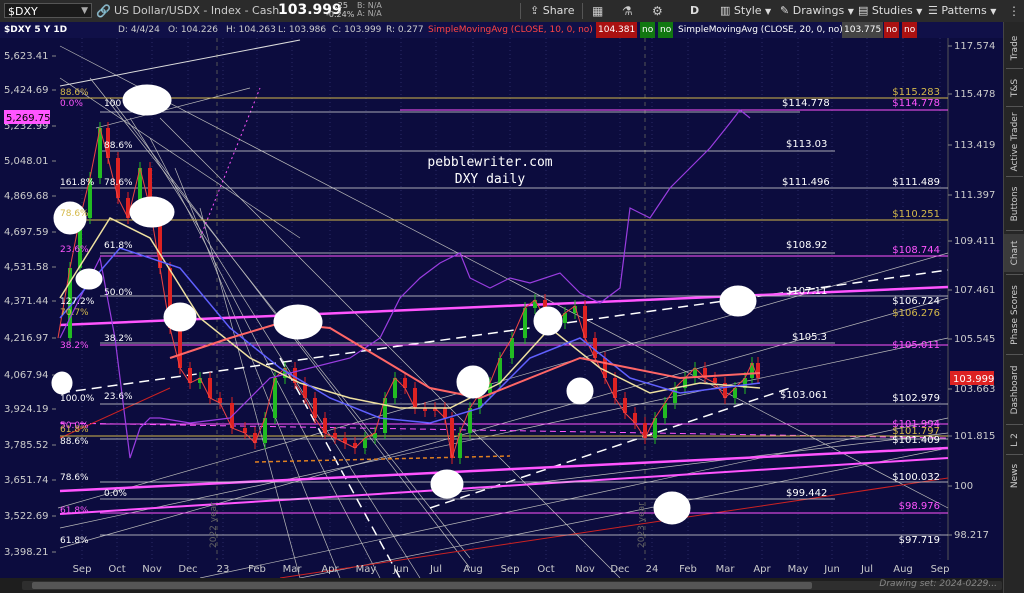 This screenshot has width=1024, height=593. Describe the element at coordinates (973, 379) in the screenshot. I see `right-marker-label: 103.999` at that location.